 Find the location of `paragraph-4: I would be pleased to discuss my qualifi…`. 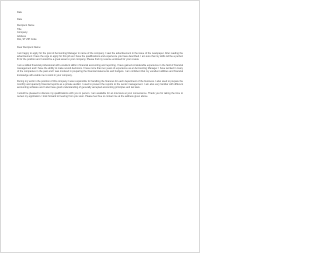

paragraph-4: I would be pleased to discuss my qualifi… is located at coordinates (100, 95).